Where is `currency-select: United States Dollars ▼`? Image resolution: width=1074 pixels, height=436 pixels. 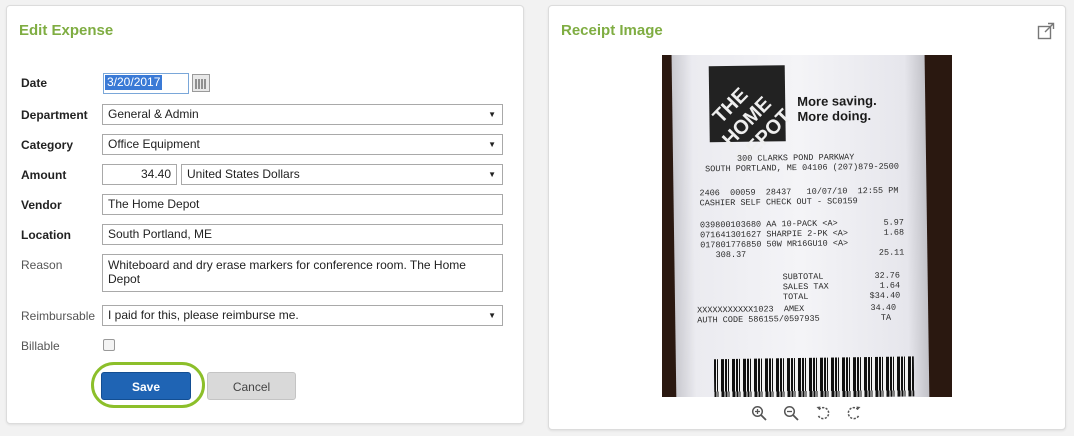
currency-select: United States Dollars ▼ is located at coordinates (342, 174).